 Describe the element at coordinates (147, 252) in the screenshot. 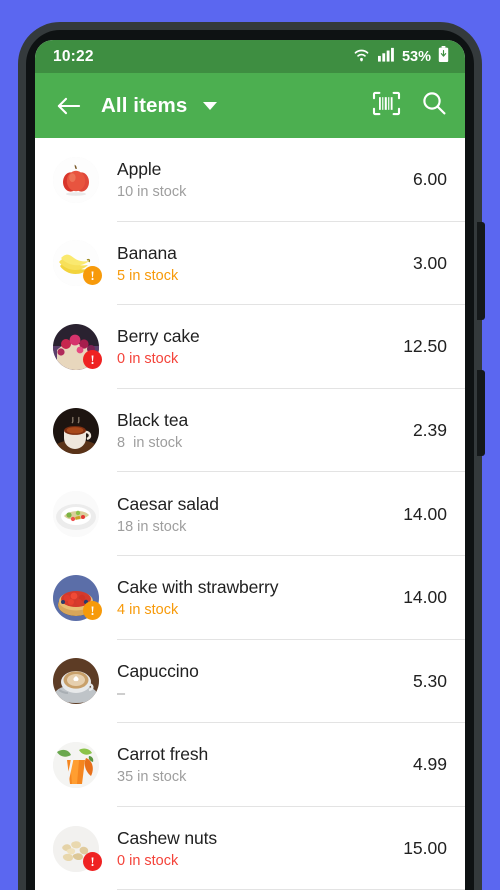

I see `item-name: Banana` at that location.